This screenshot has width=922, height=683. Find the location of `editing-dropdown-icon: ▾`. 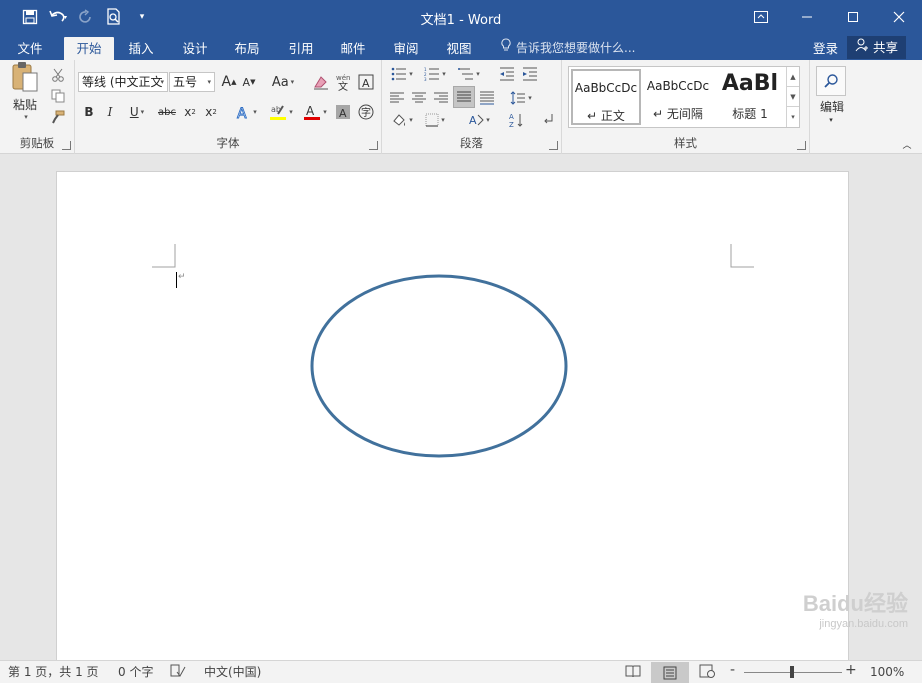

editing-dropdown-icon: ▾ is located at coordinates (831, 120).